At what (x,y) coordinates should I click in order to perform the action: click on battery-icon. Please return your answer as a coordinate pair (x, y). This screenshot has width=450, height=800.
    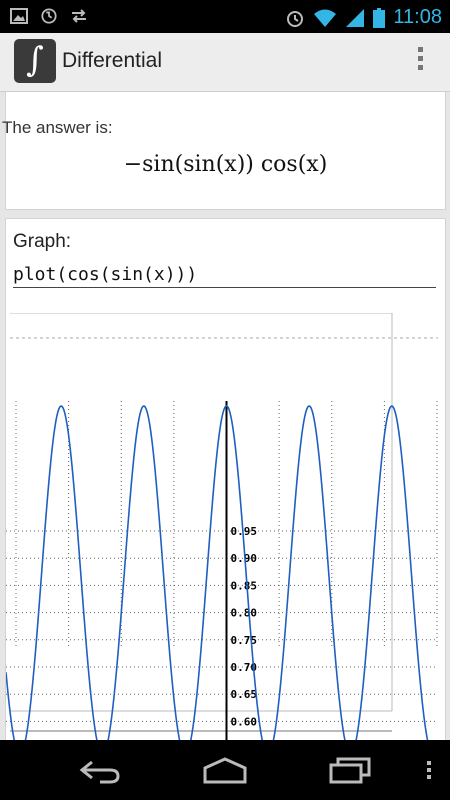
    Looking at the image, I should click on (379, 17).